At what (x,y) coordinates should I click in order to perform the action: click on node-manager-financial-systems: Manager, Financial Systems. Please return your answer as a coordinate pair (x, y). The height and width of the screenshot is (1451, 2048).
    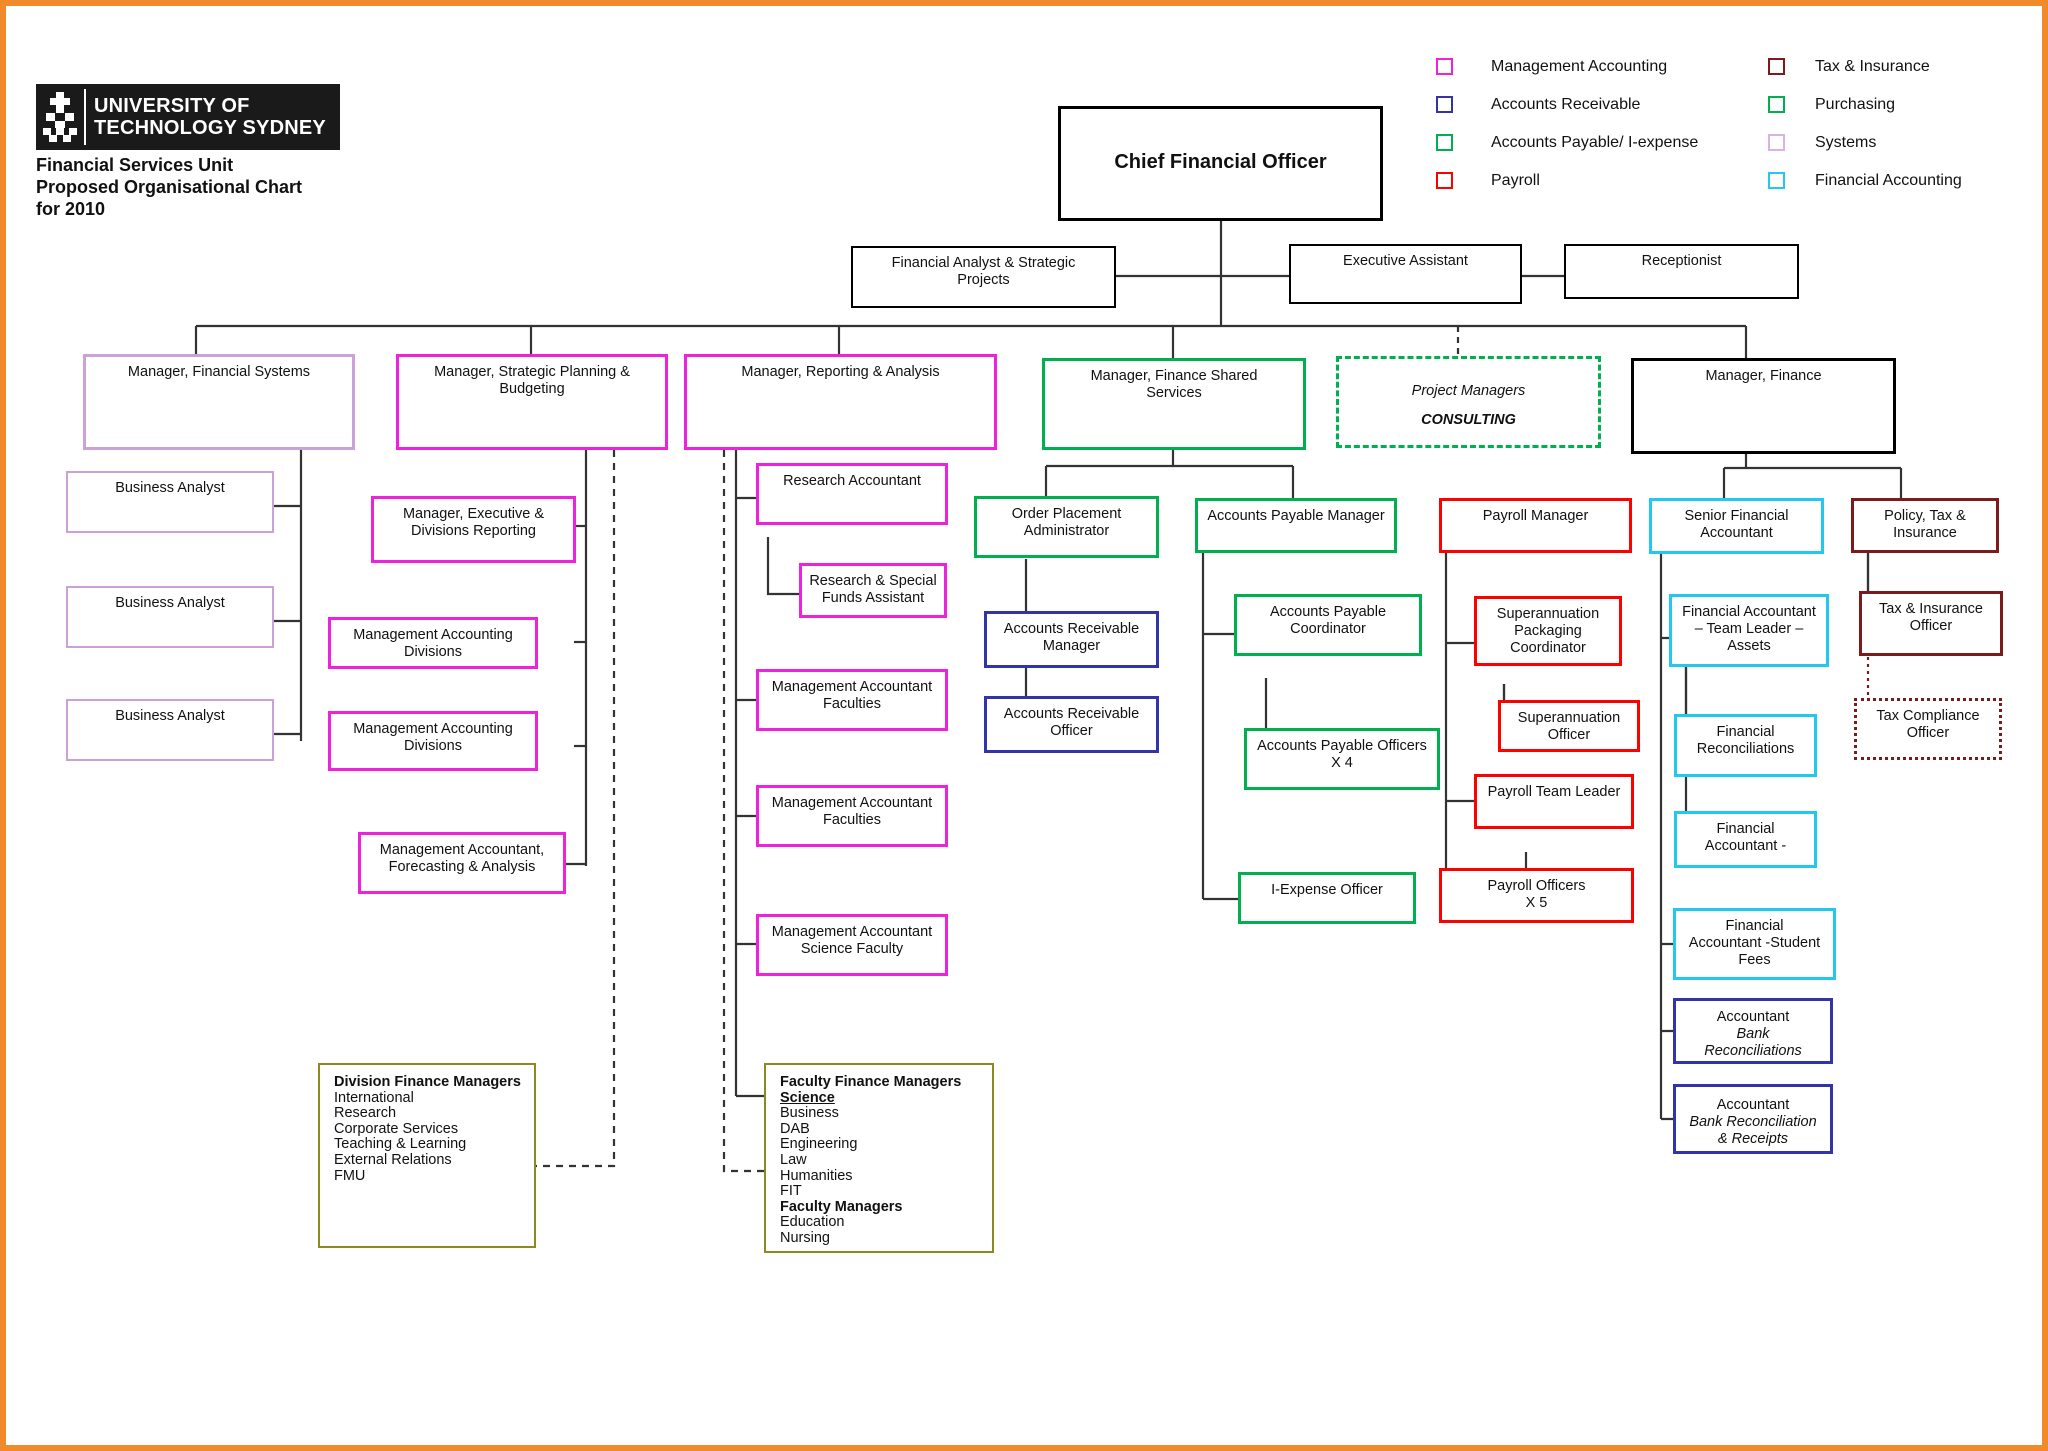
    Looking at the image, I should click on (219, 402).